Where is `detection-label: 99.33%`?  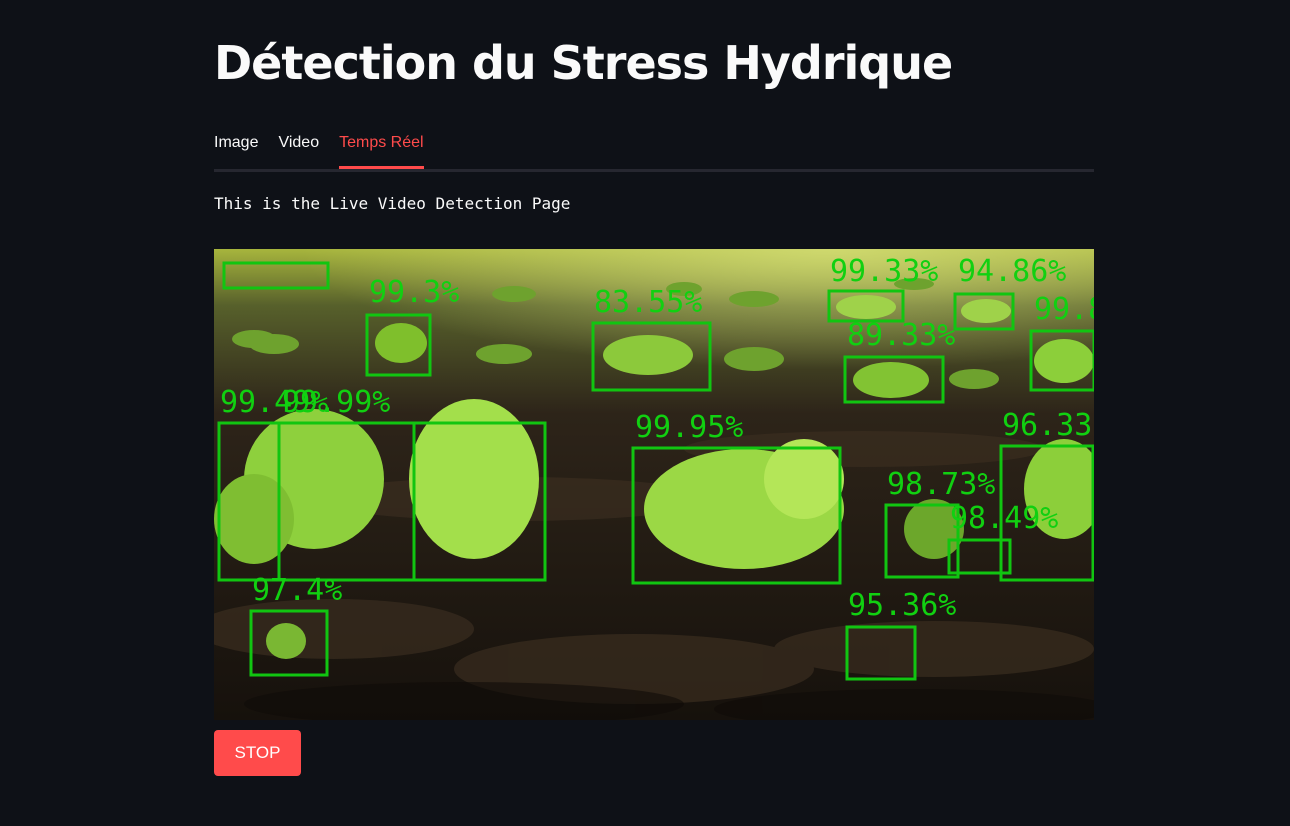
detection-label: 99.33% is located at coordinates (884, 271).